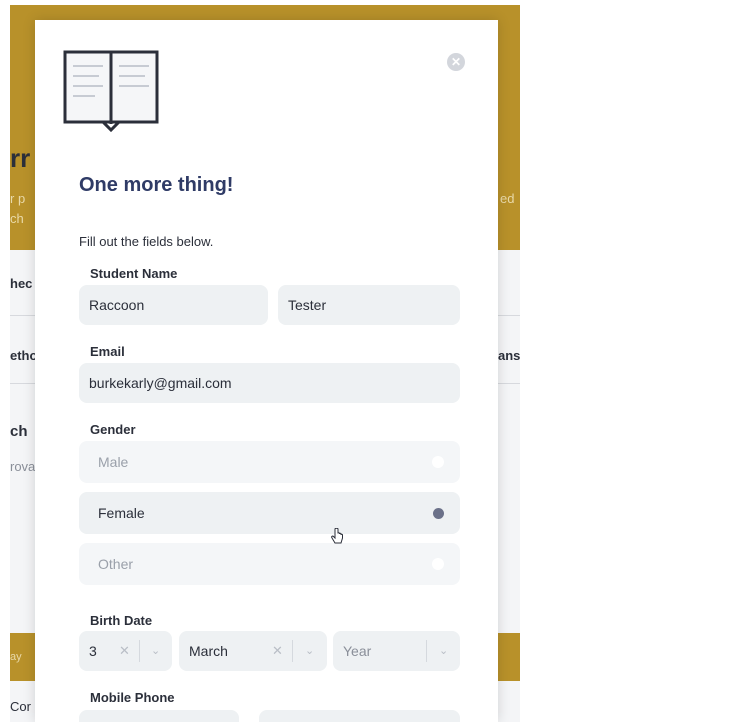 This screenshot has width=742, height=722. What do you see at coordinates (113, 429) in the screenshot?
I see `gender-label: Gender` at bounding box center [113, 429].